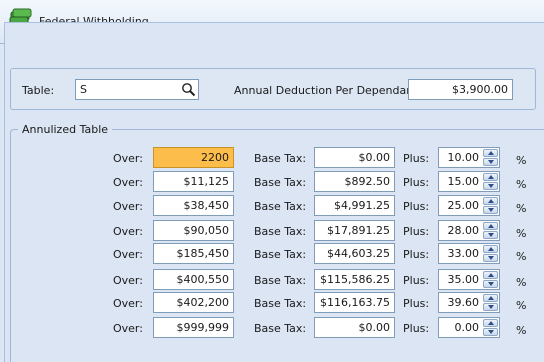 The width and height of the screenshot is (544, 362). I want to click on plus-rate-value: 28.00, so click(463, 230).